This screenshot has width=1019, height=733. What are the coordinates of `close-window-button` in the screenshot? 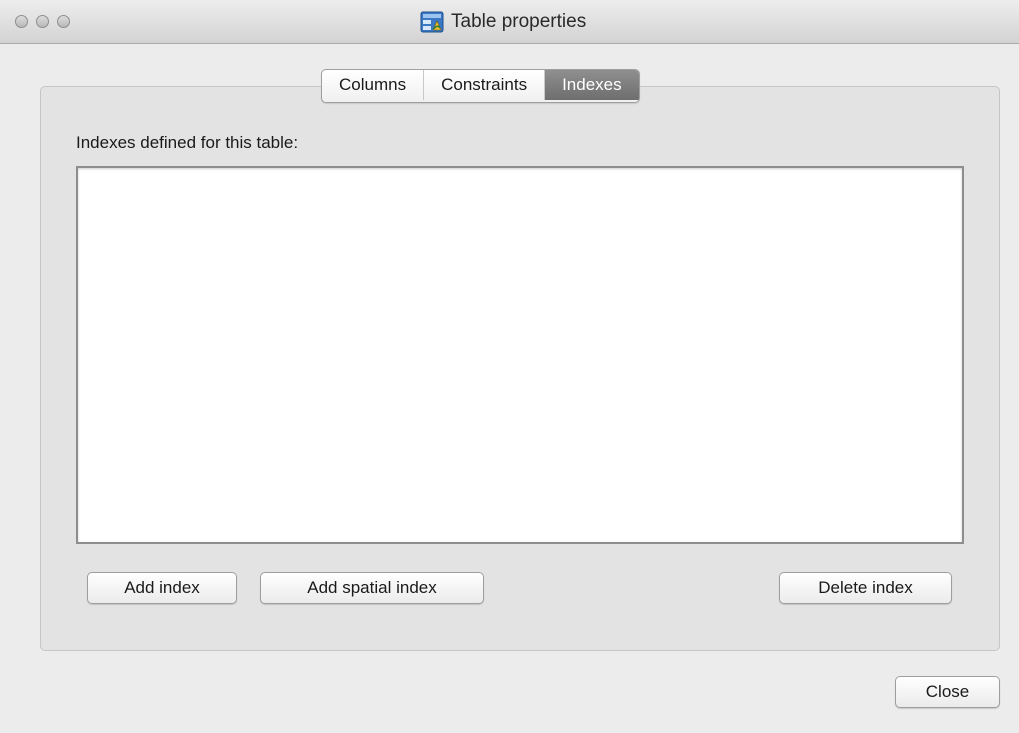 It's located at (21, 21).